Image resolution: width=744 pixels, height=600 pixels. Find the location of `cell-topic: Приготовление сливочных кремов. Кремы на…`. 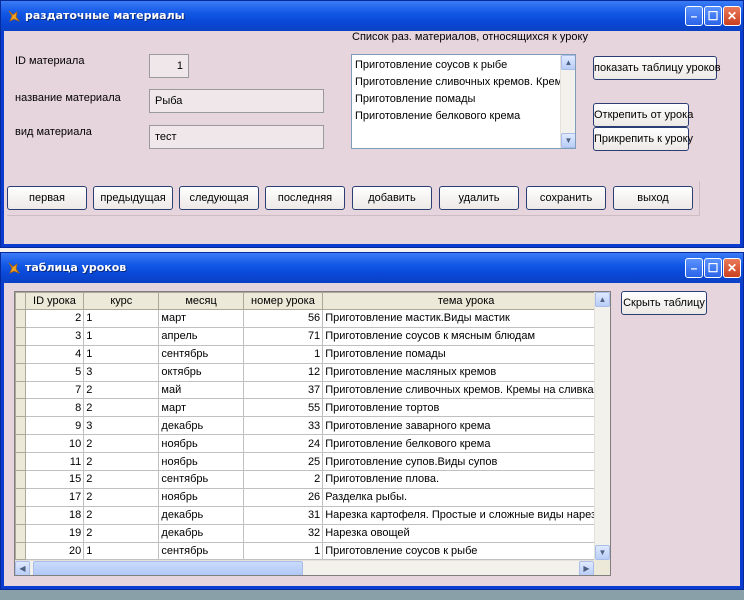

cell-topic: Приготовление сливочных кремов. Кремы на… is located at coordinates (466, 390).